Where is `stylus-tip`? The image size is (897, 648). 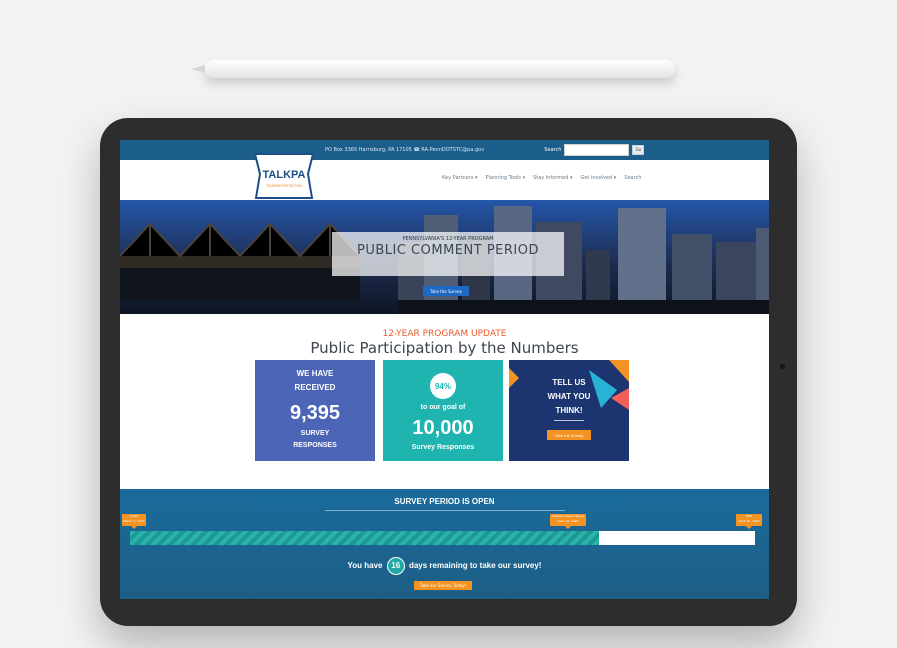 stylus-tip is located at coordinates (198, 69).